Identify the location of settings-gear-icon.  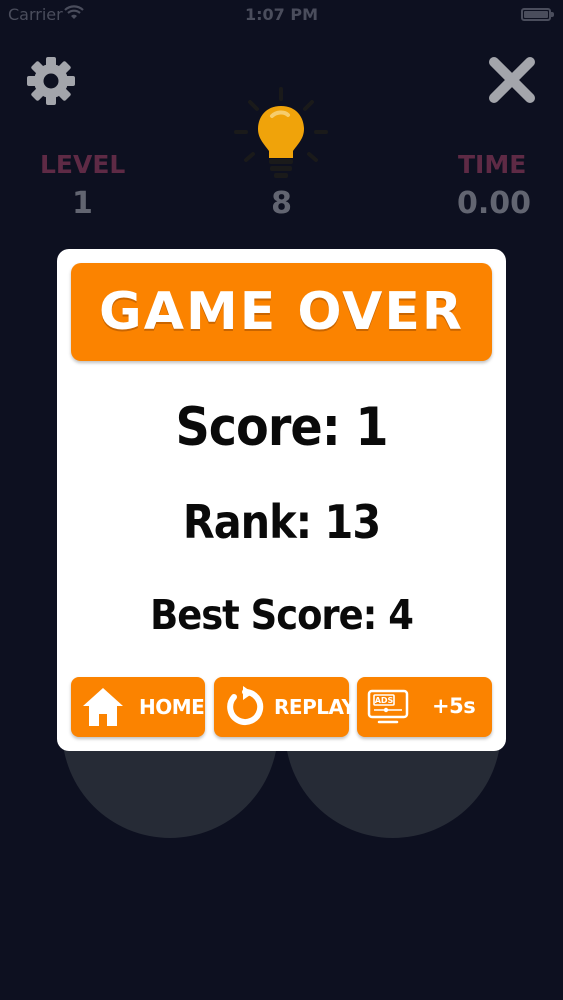
(51, 81).